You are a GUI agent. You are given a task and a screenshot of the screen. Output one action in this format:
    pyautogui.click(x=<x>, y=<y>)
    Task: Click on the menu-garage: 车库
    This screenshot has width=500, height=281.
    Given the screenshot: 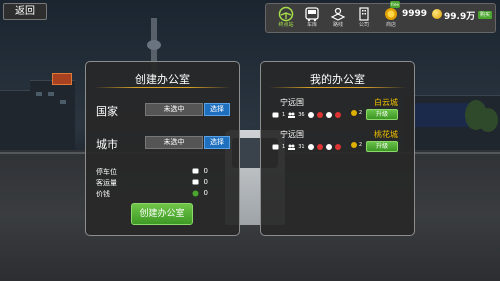 What is the action you would take?
    pyautogui.click(x=312, y=19)
    